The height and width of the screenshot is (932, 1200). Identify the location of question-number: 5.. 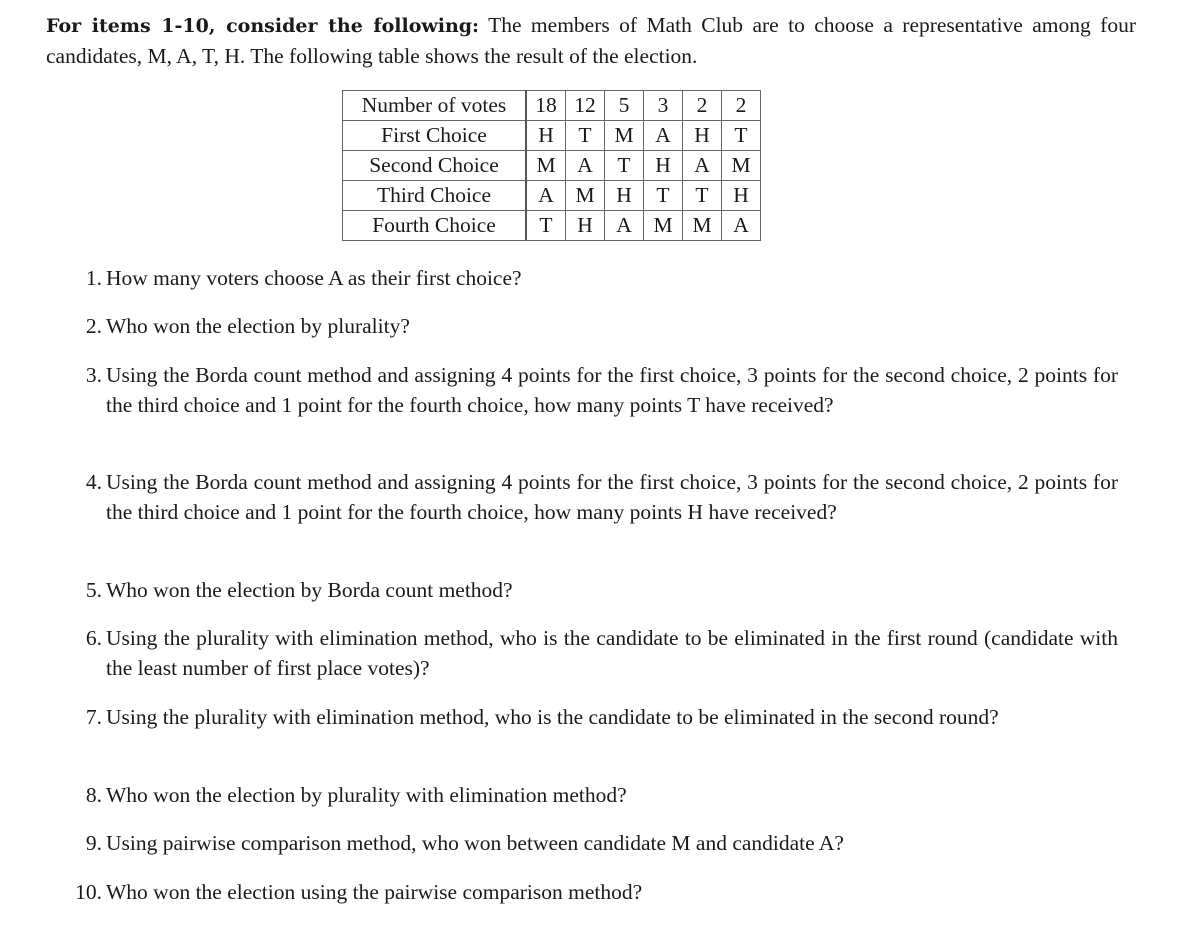
(93, 590).